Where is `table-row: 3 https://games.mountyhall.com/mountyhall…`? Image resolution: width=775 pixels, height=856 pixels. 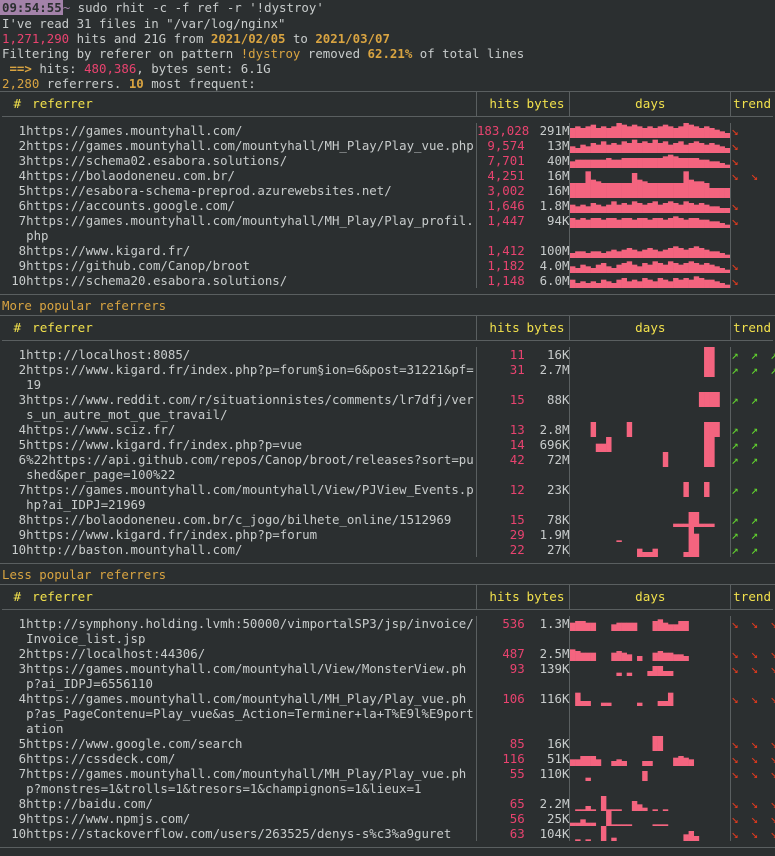
table-row: 3 https://games.mountyhall.com/mountyhall… is located at coordinates (388, 676).